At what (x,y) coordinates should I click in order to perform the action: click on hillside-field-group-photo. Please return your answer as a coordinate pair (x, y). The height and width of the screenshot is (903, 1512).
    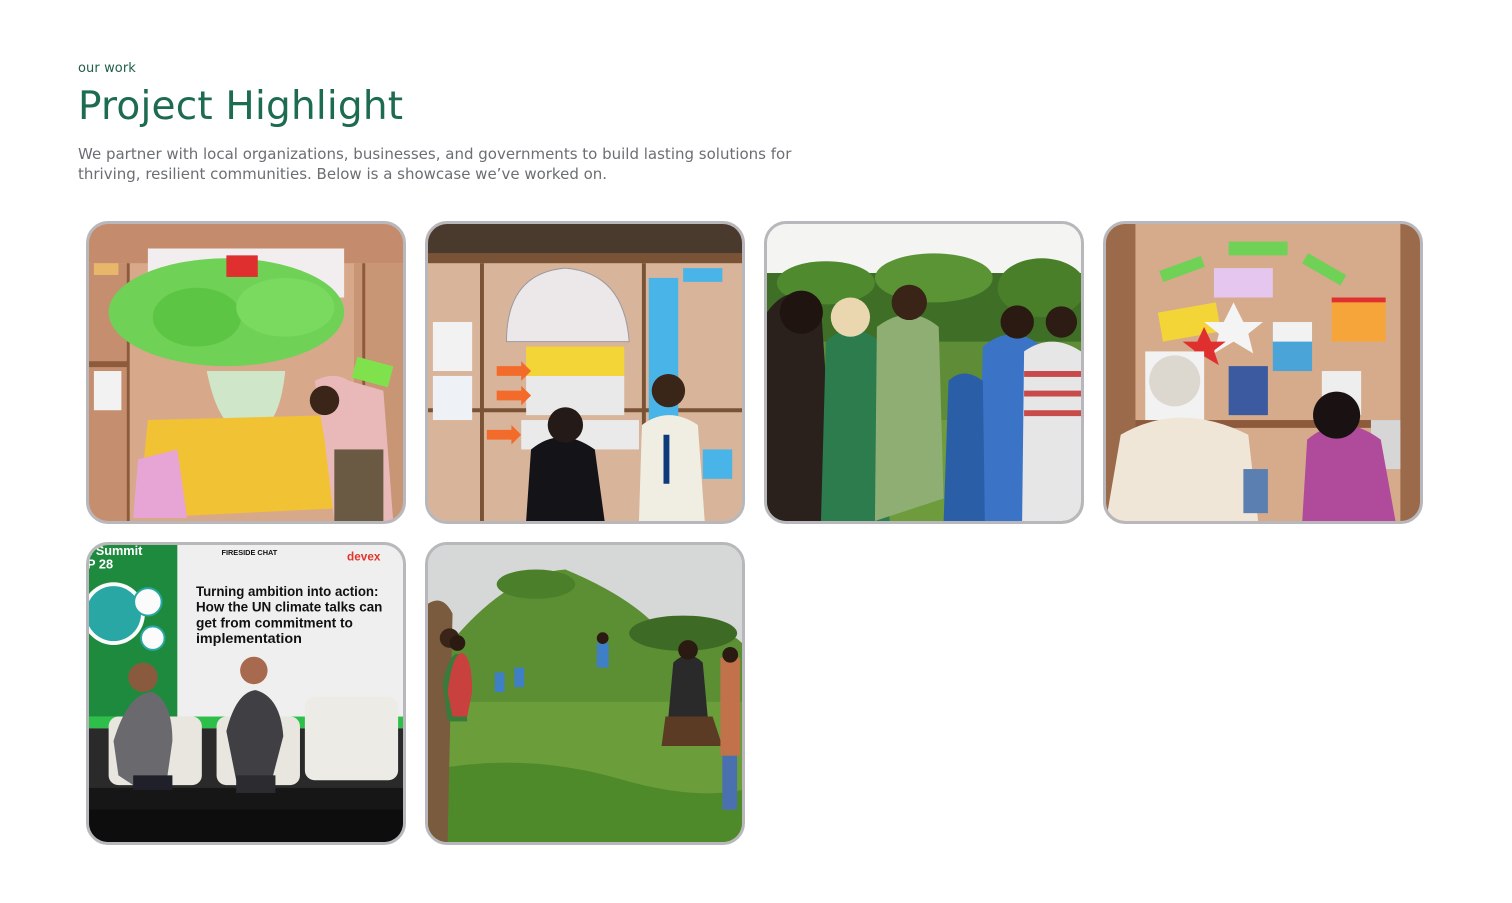
    Looking at the image, I should click on (585, 693).